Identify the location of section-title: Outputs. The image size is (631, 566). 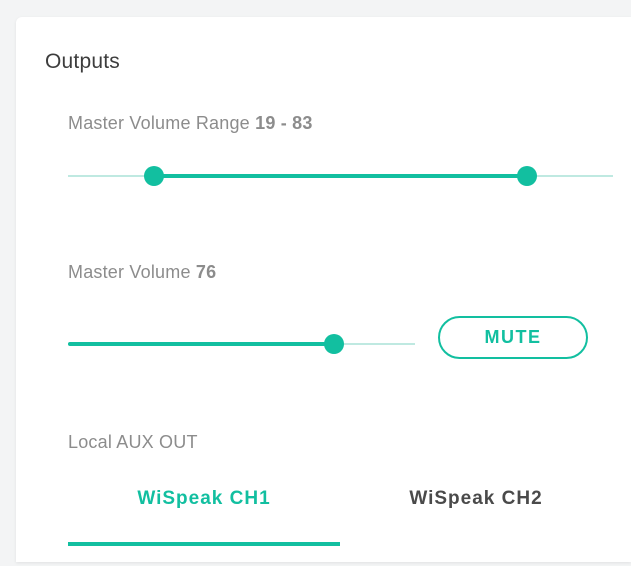
(82, 61).